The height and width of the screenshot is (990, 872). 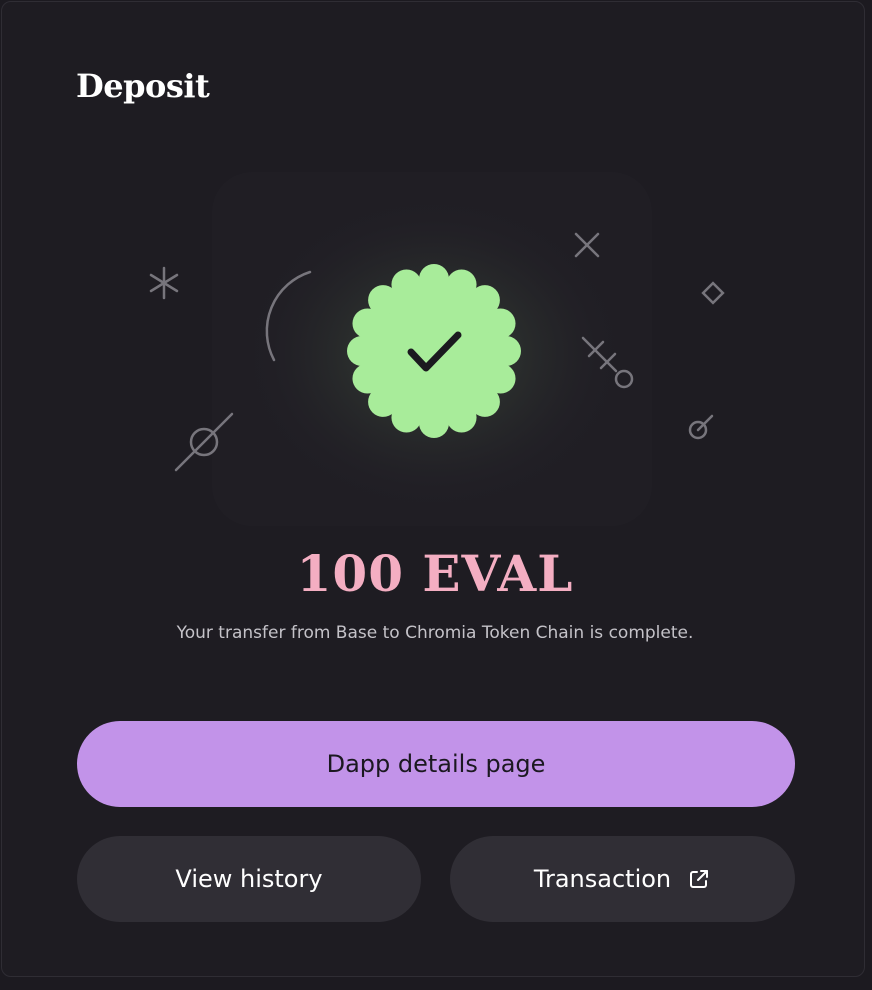 I want to click on dapp-details-label: Dapp details page, so click(x=436, y=764).